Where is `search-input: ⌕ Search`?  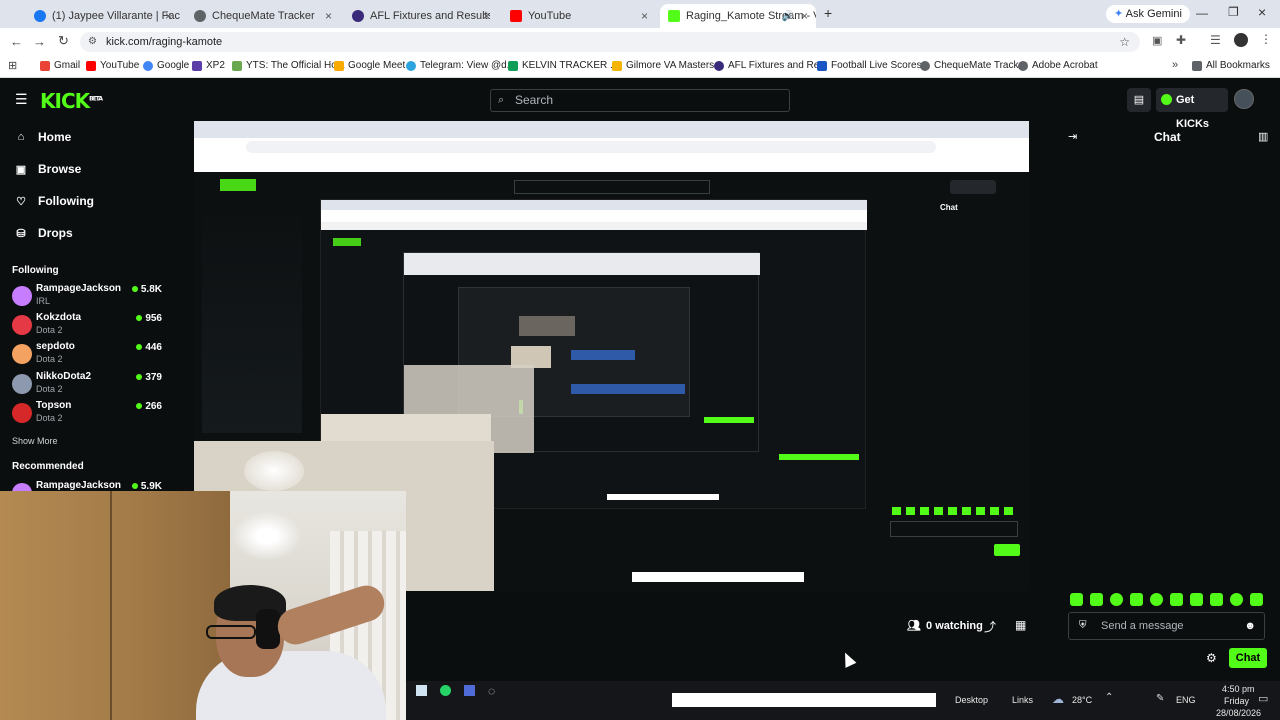
search-input: ⌕ Search is located at coordinates (640, 100).